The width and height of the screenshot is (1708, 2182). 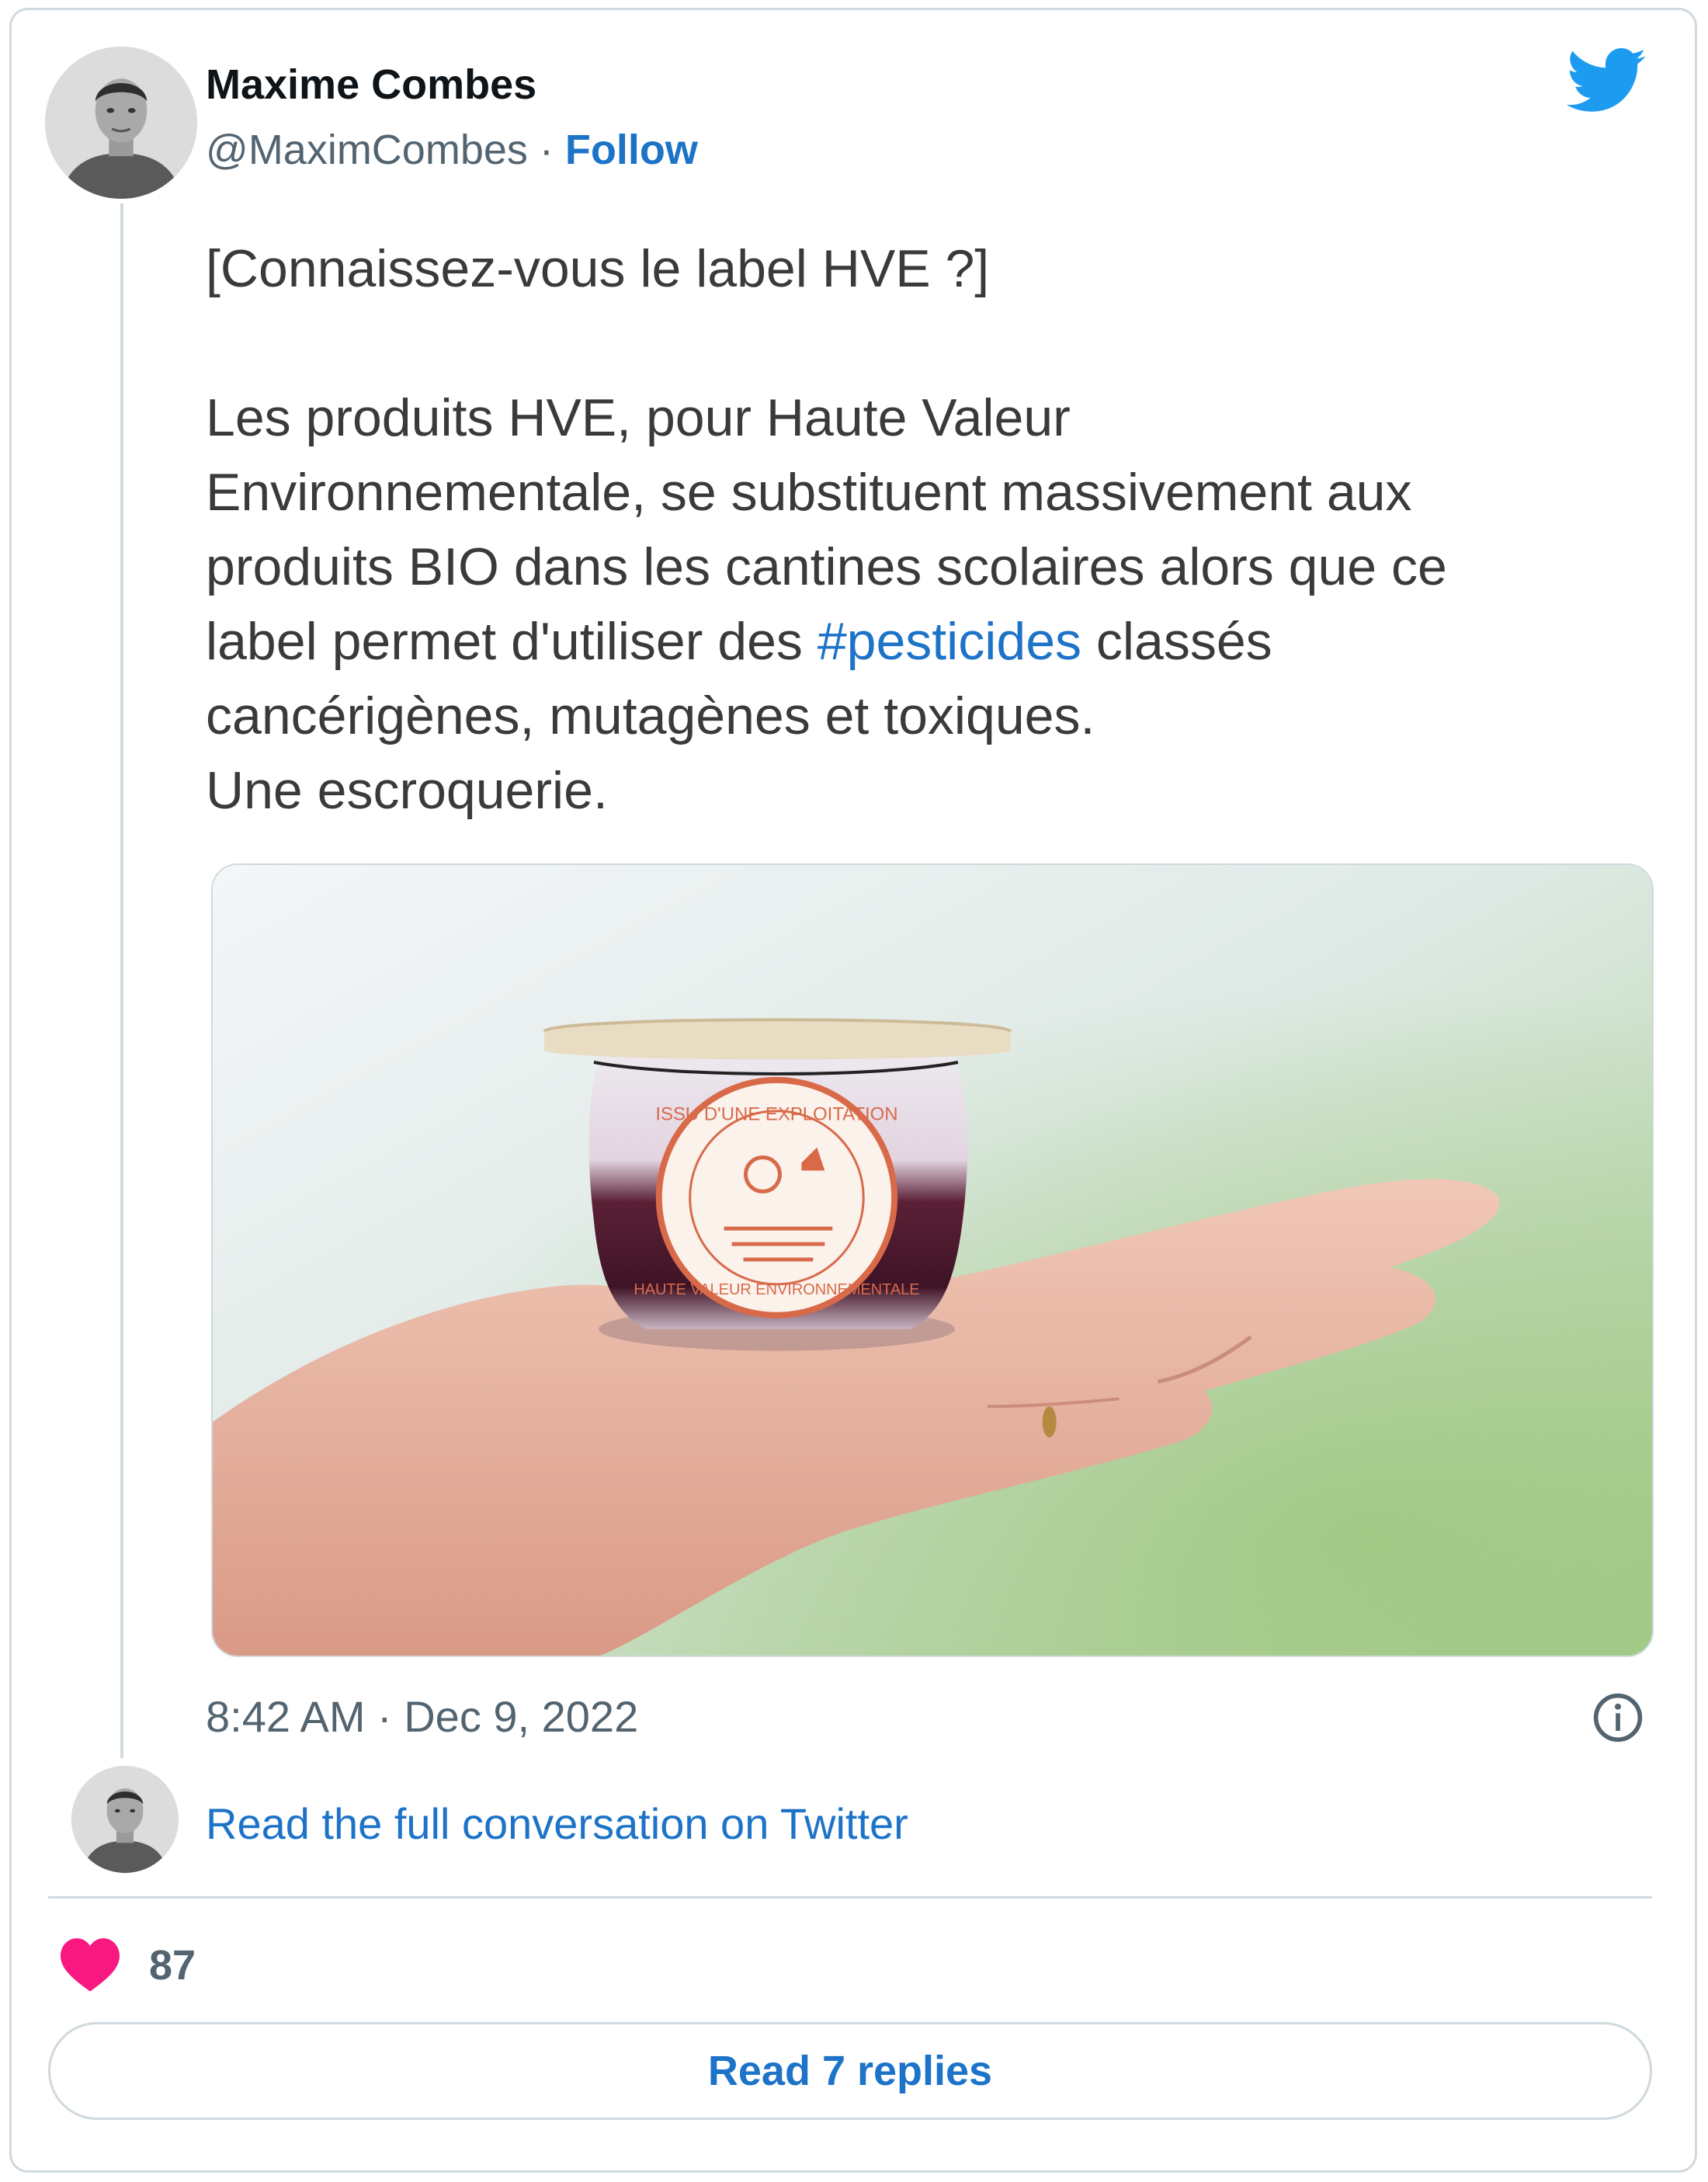 What do you see at coordinates (850, 1897) in the screenshot?
I see `divider` at bounding box center [850, 1897].